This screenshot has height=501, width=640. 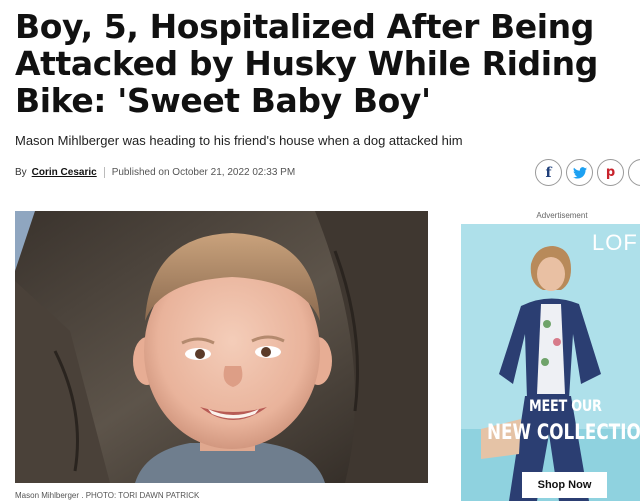 I want to click on pinterest-share-button: p, so click(x=610, y=172).